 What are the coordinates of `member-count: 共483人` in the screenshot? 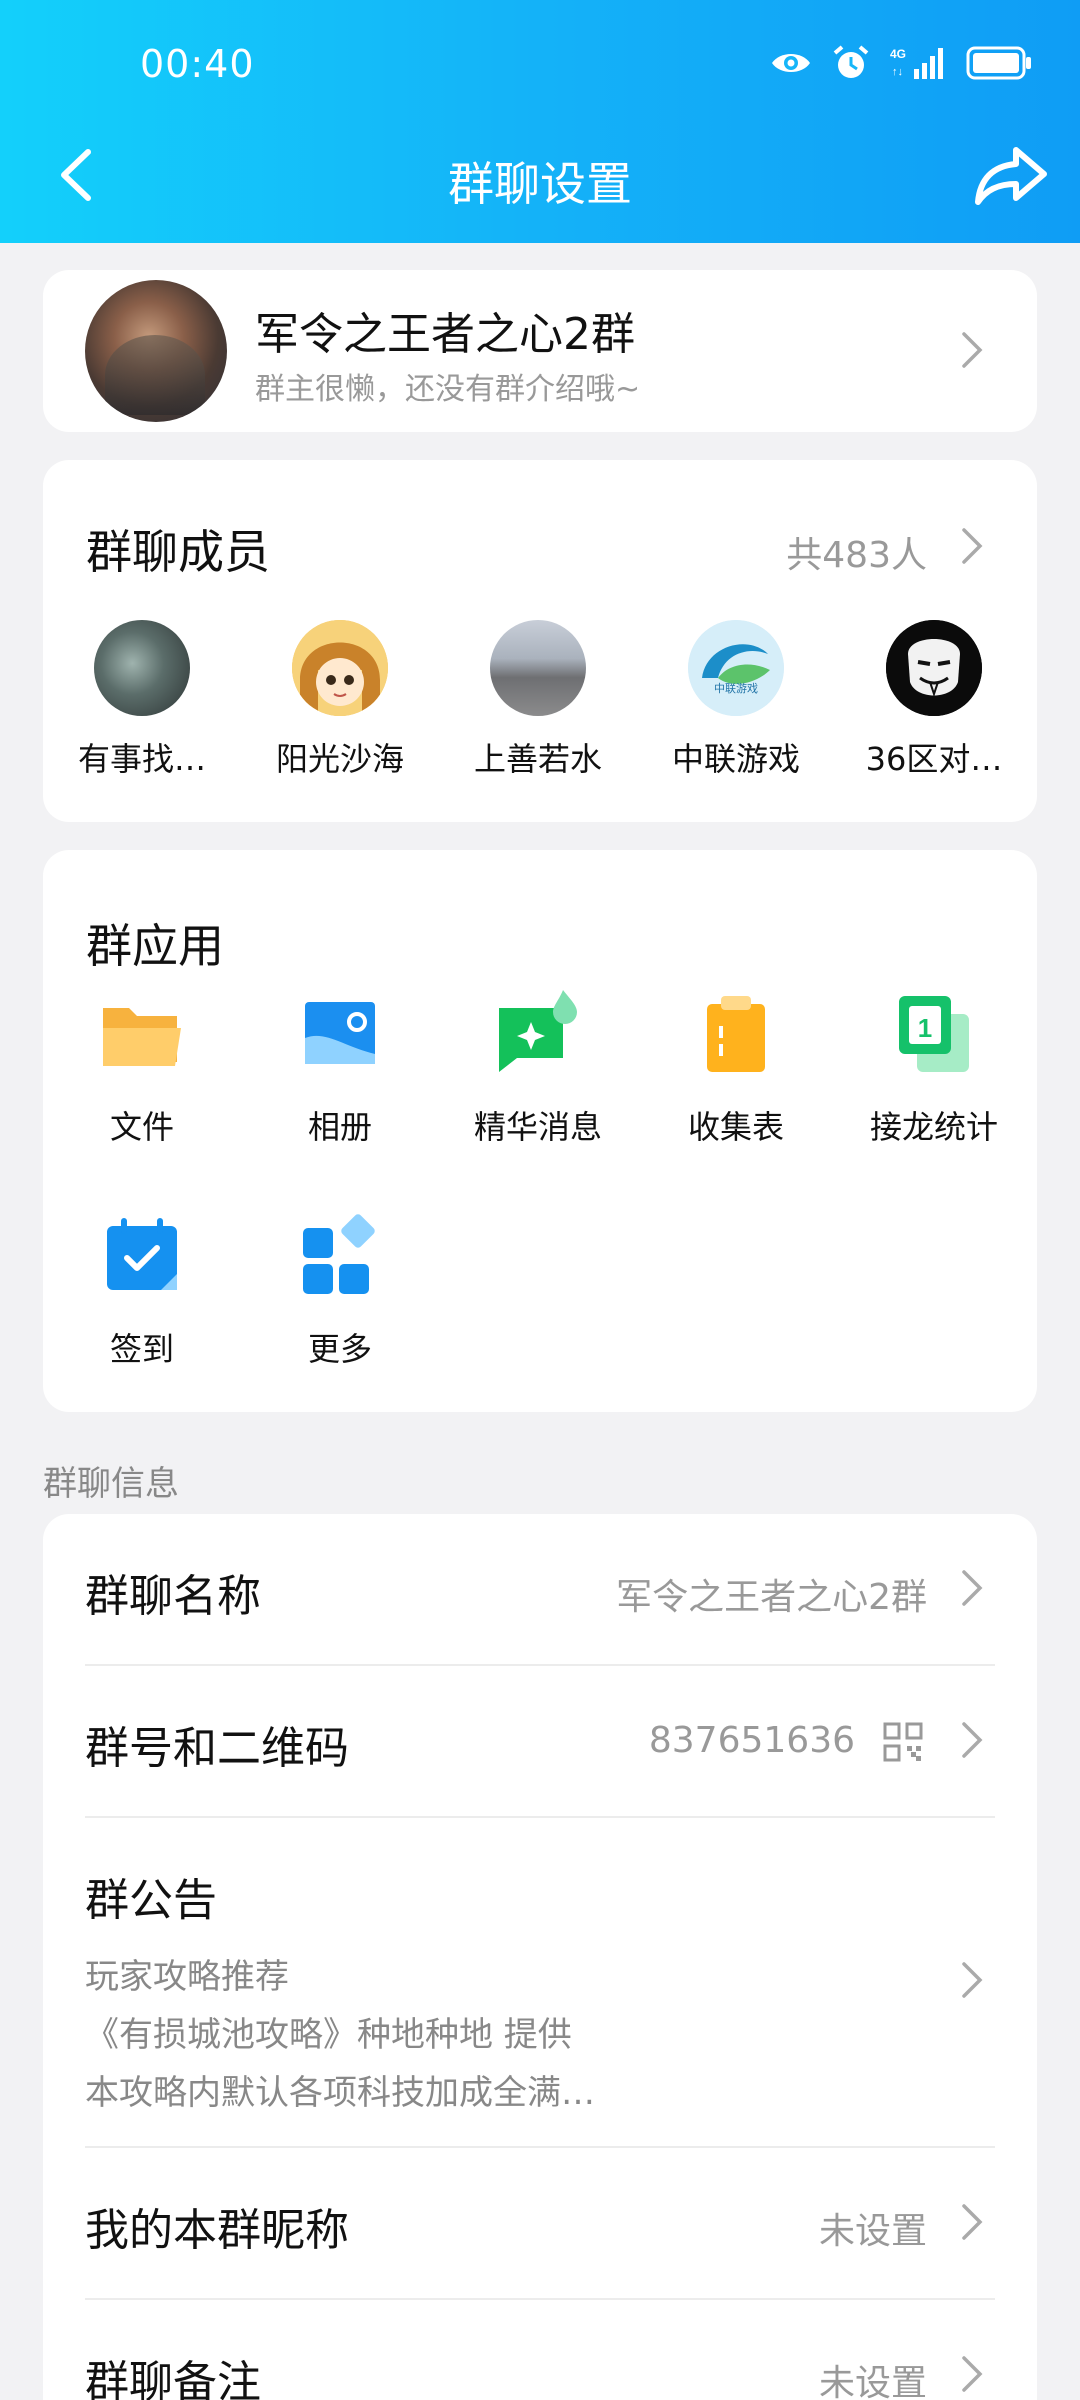 It's located at (856, 555).